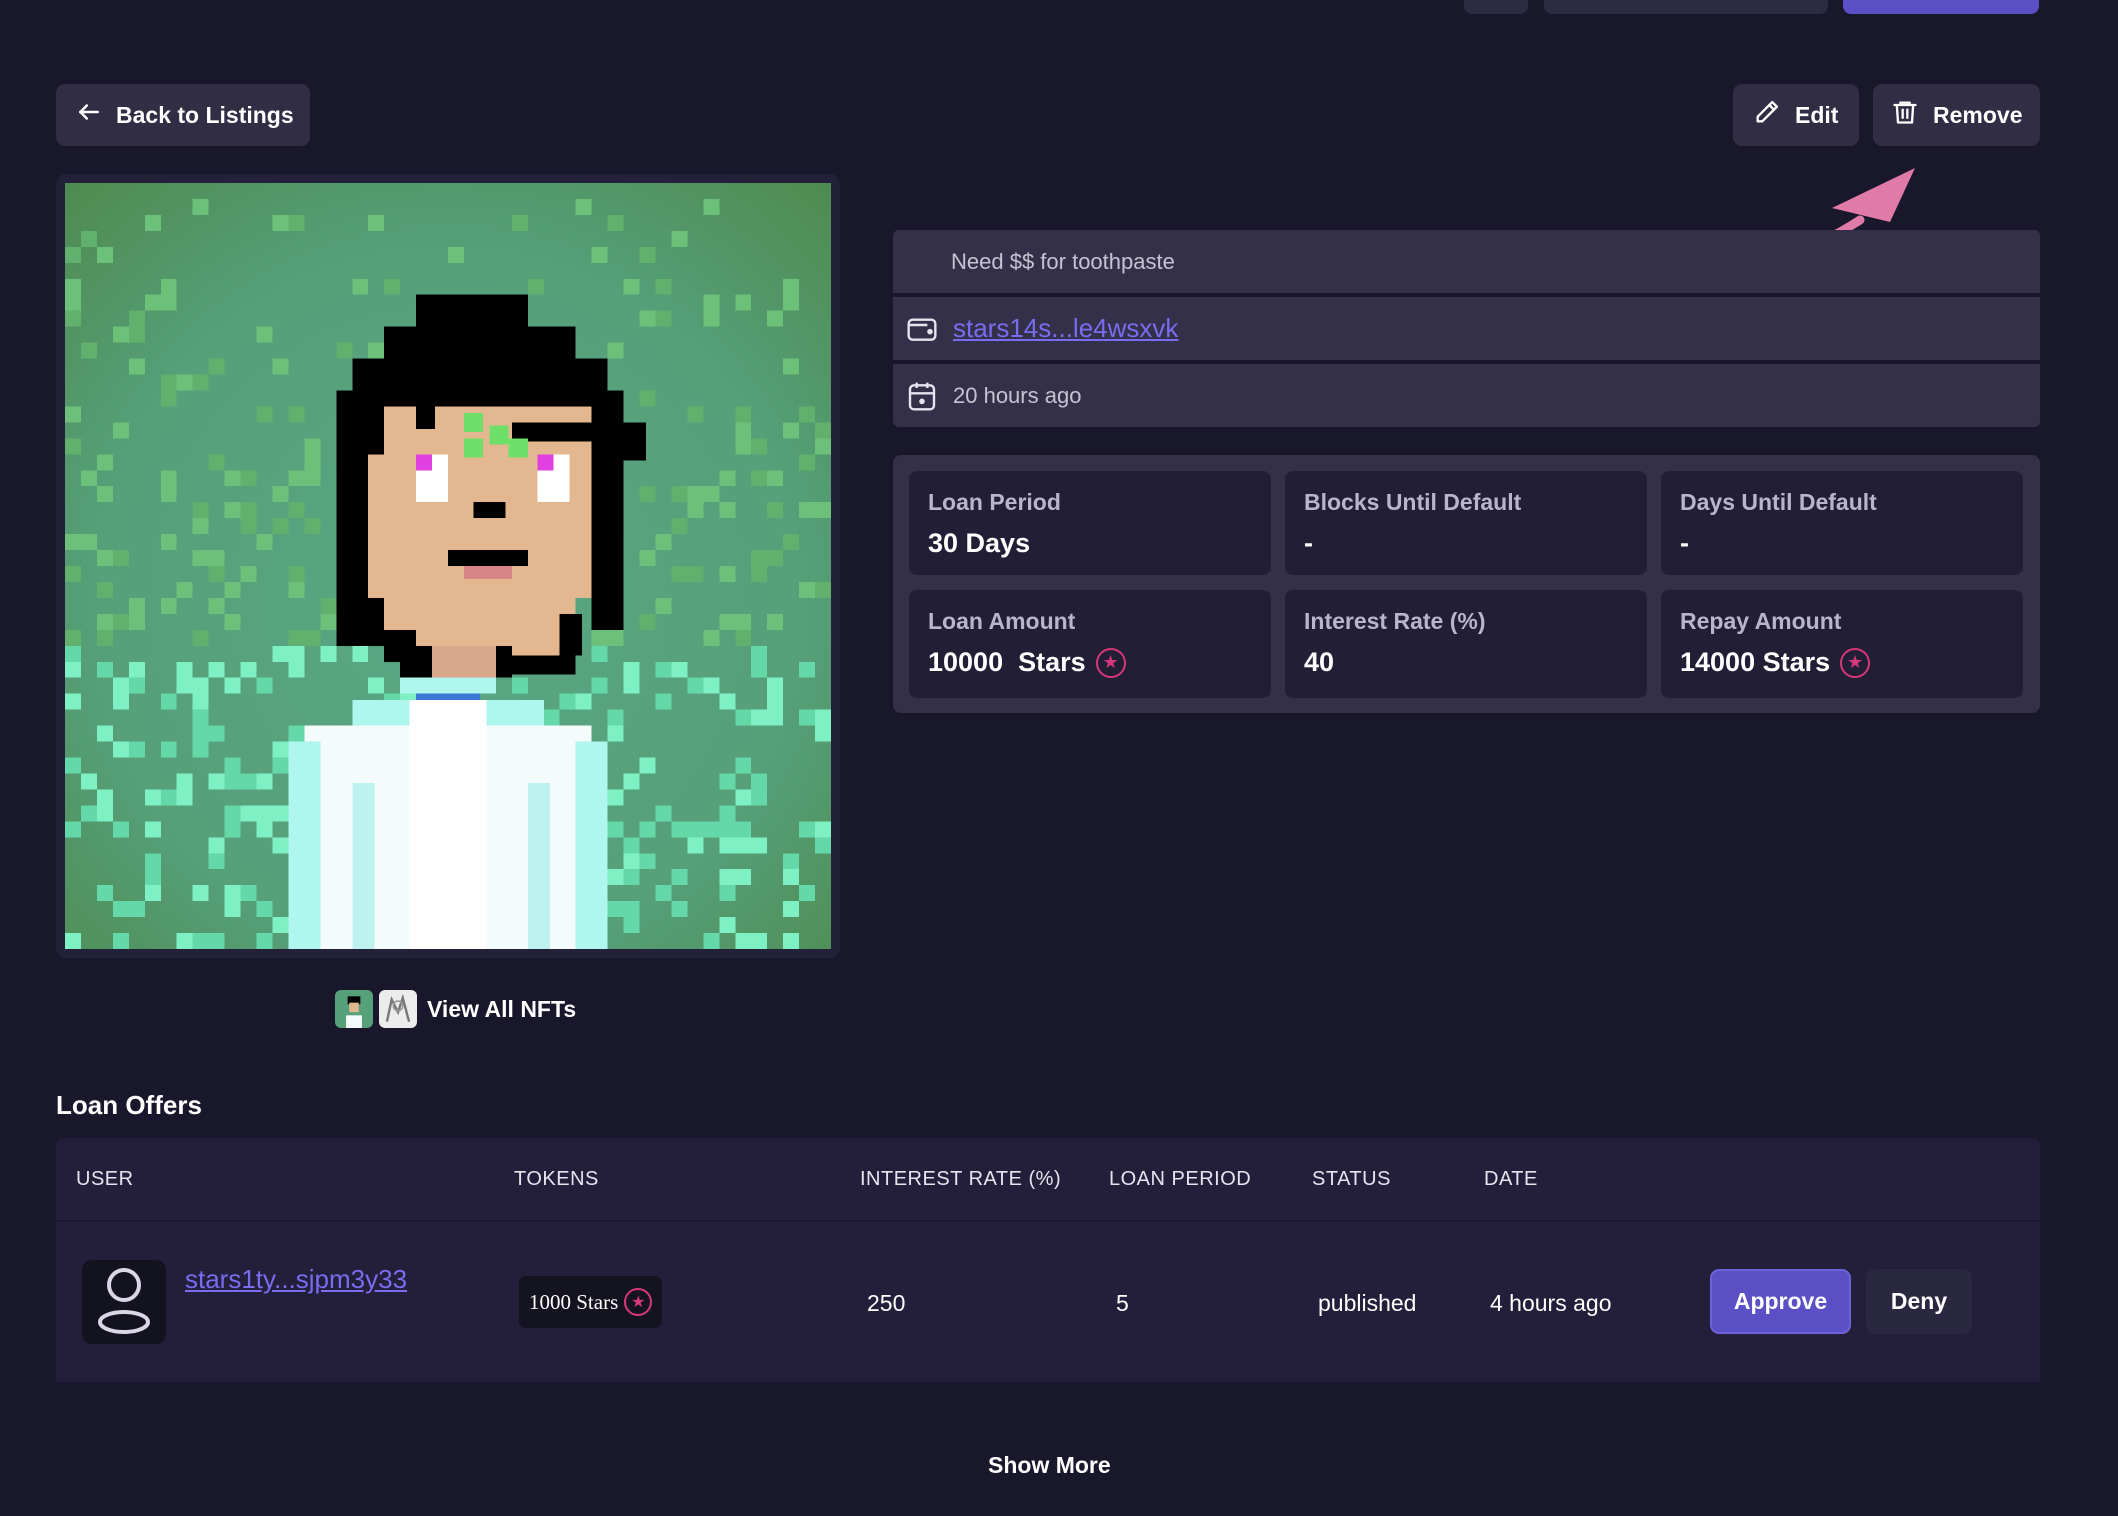 The image size is (2118, 1516). I want to click on stat-days-until-default: Days Until Default -, so click(1842, 523).